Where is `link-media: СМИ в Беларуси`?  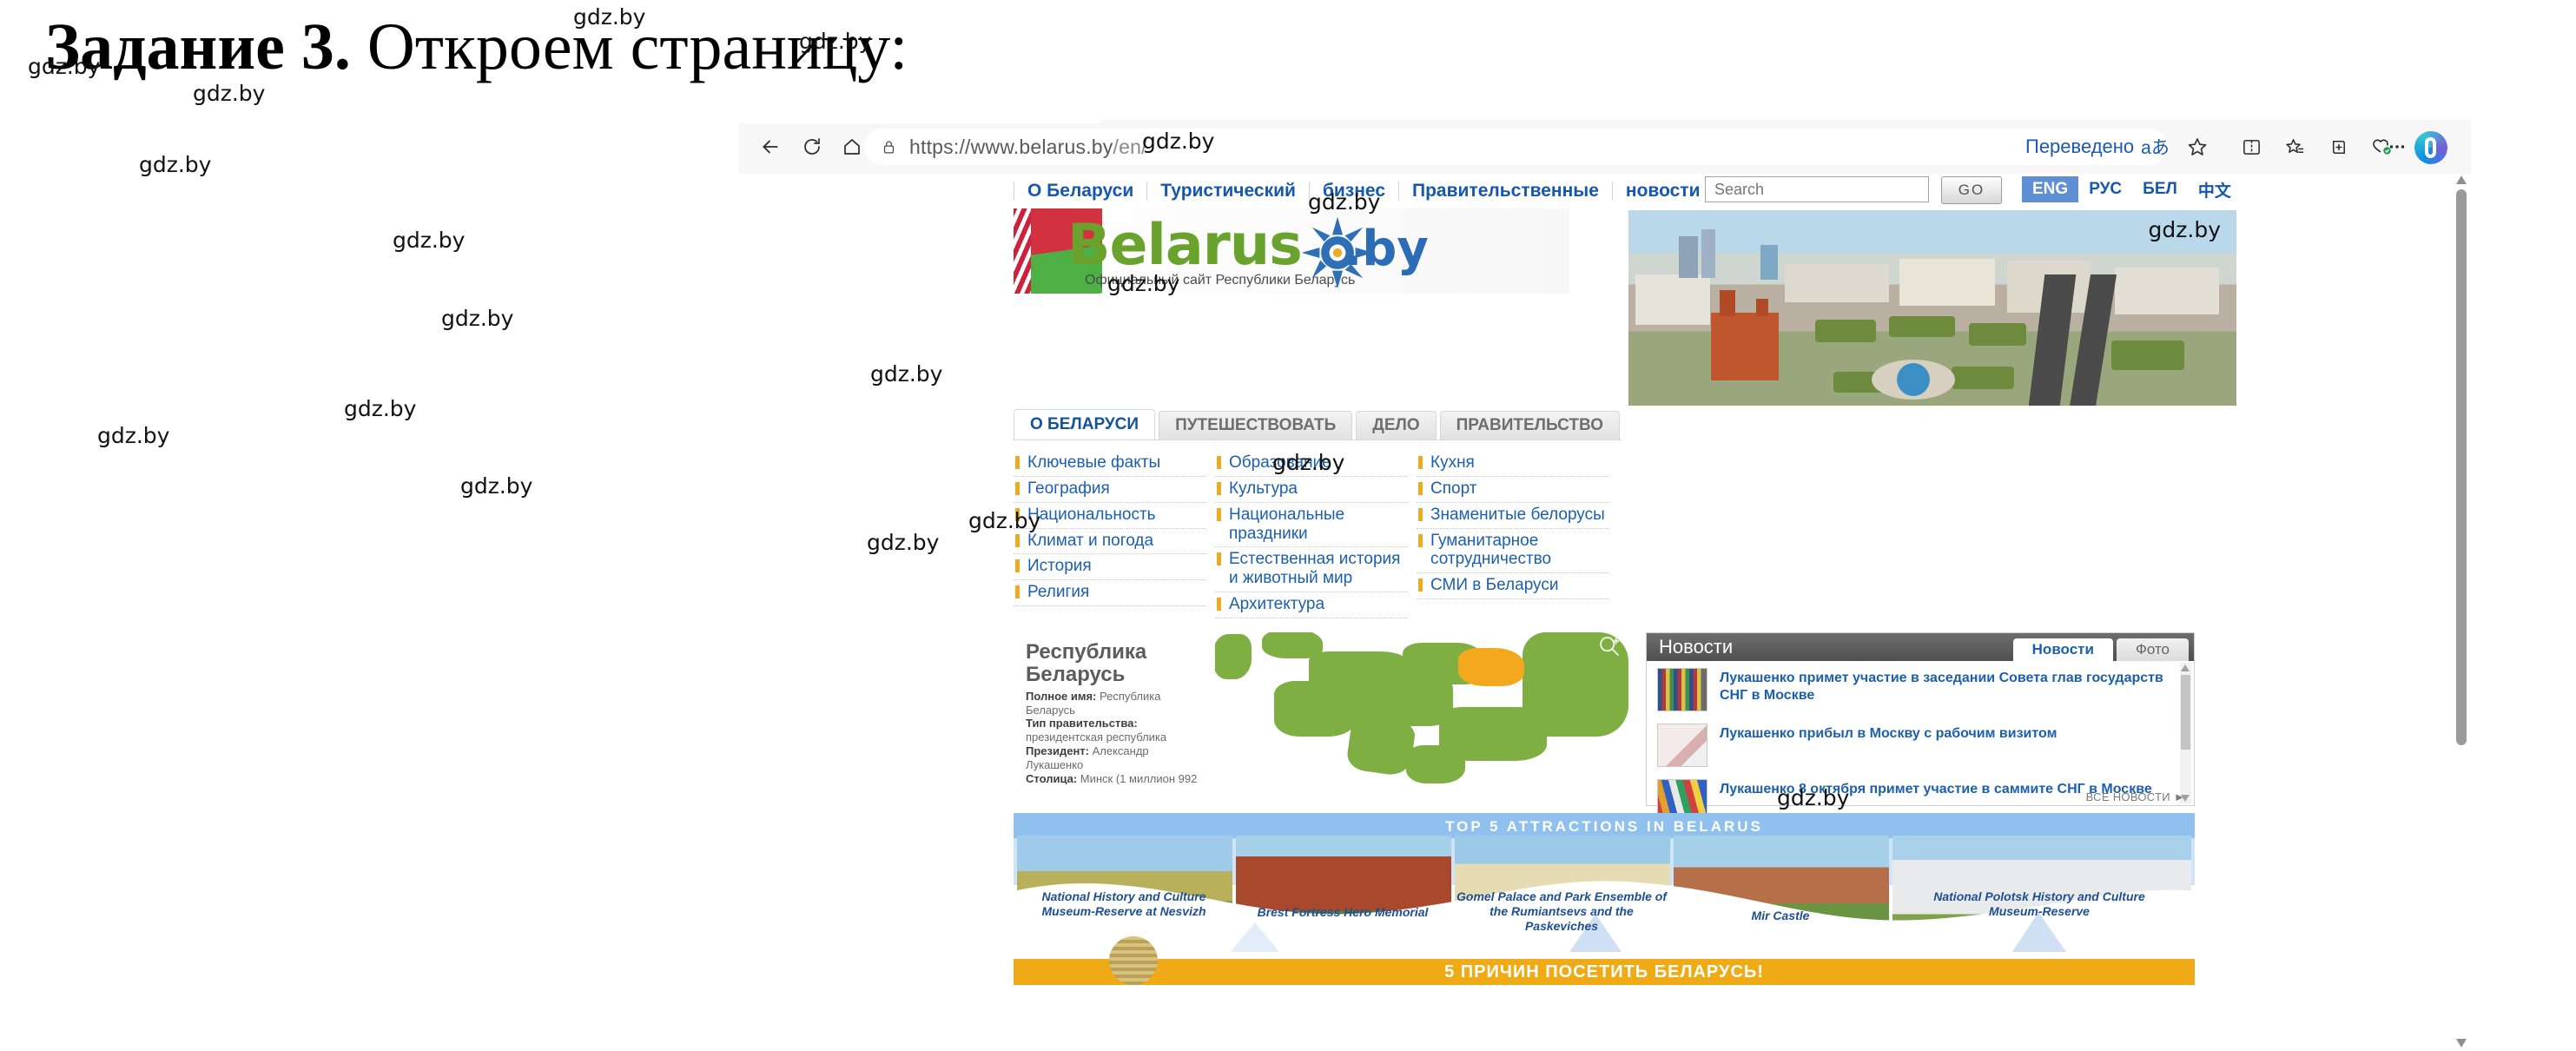 link-media: СМИ в Беларуси is located at coordinates (1513, 587).